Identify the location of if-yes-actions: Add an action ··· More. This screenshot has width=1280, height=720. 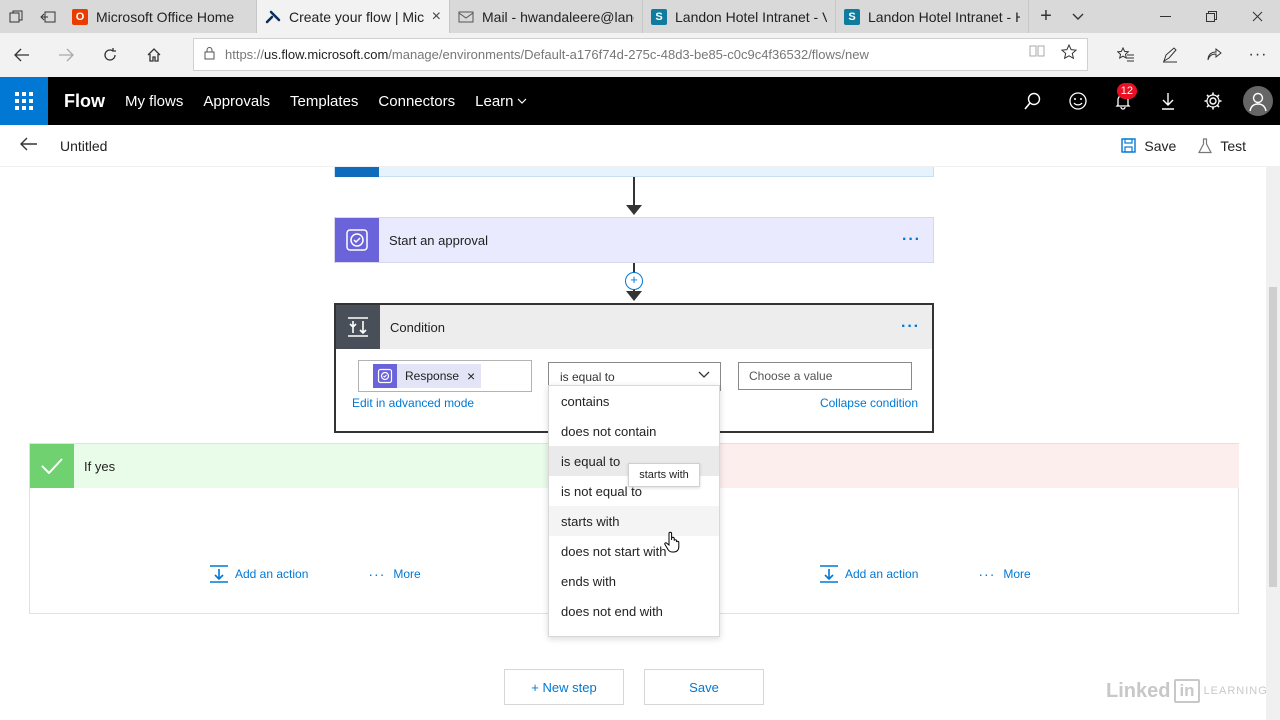
(315, 574).